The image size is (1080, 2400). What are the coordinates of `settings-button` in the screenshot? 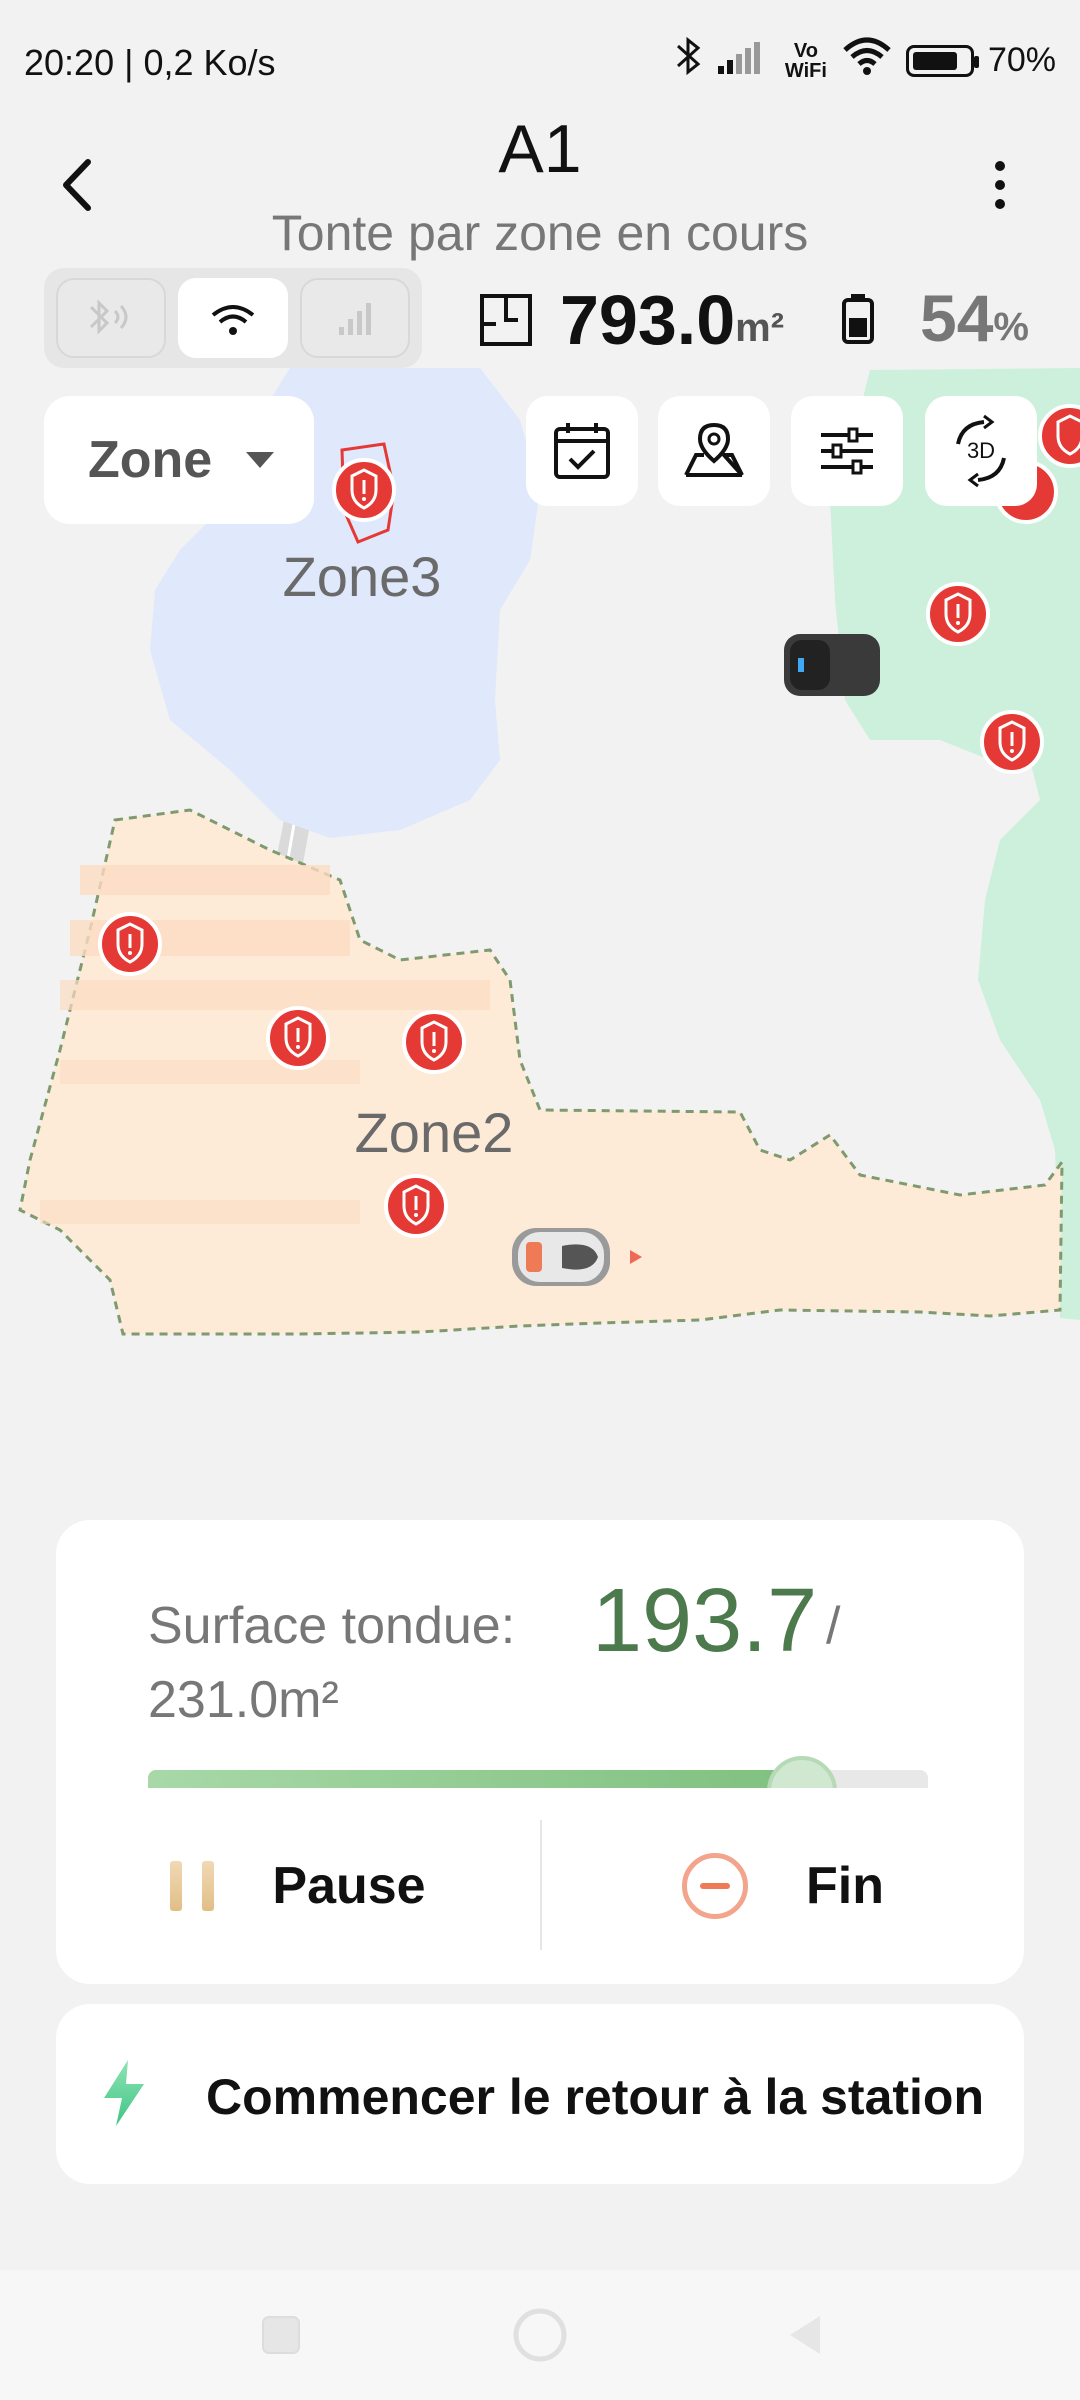 It's located at (847, 451).